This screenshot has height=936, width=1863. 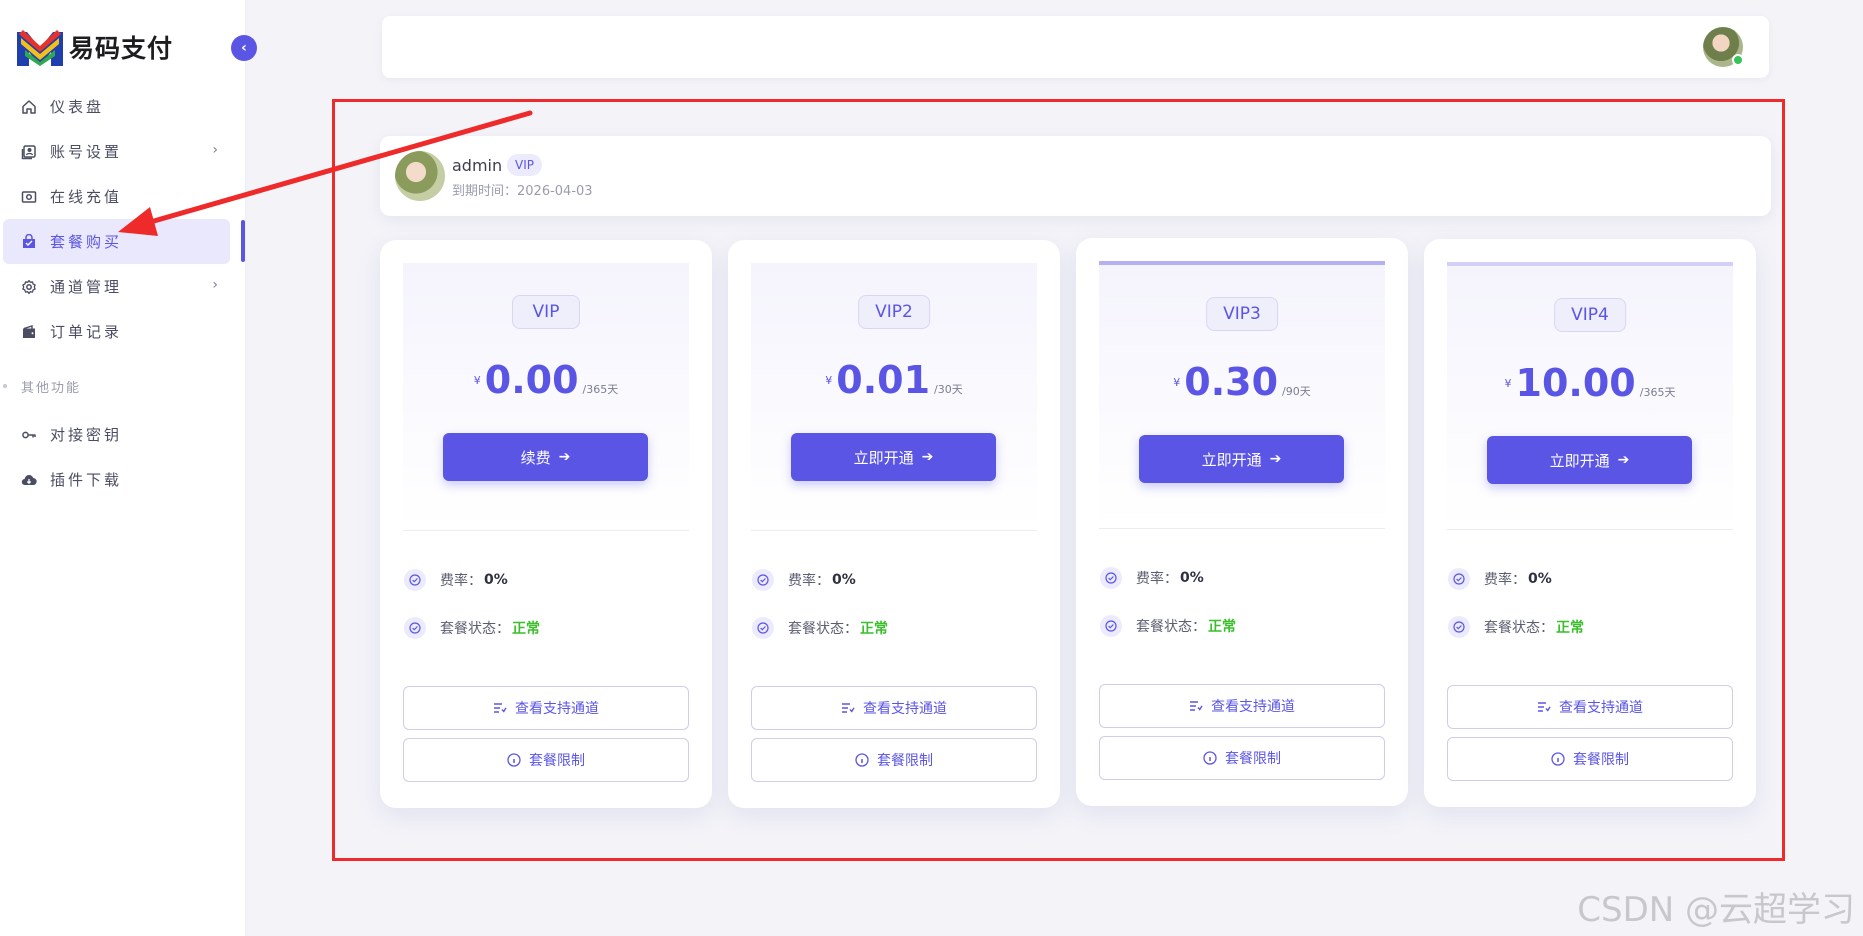 I want to click on sidebar-section-other: 其他功能, so click(x=123, y=386).